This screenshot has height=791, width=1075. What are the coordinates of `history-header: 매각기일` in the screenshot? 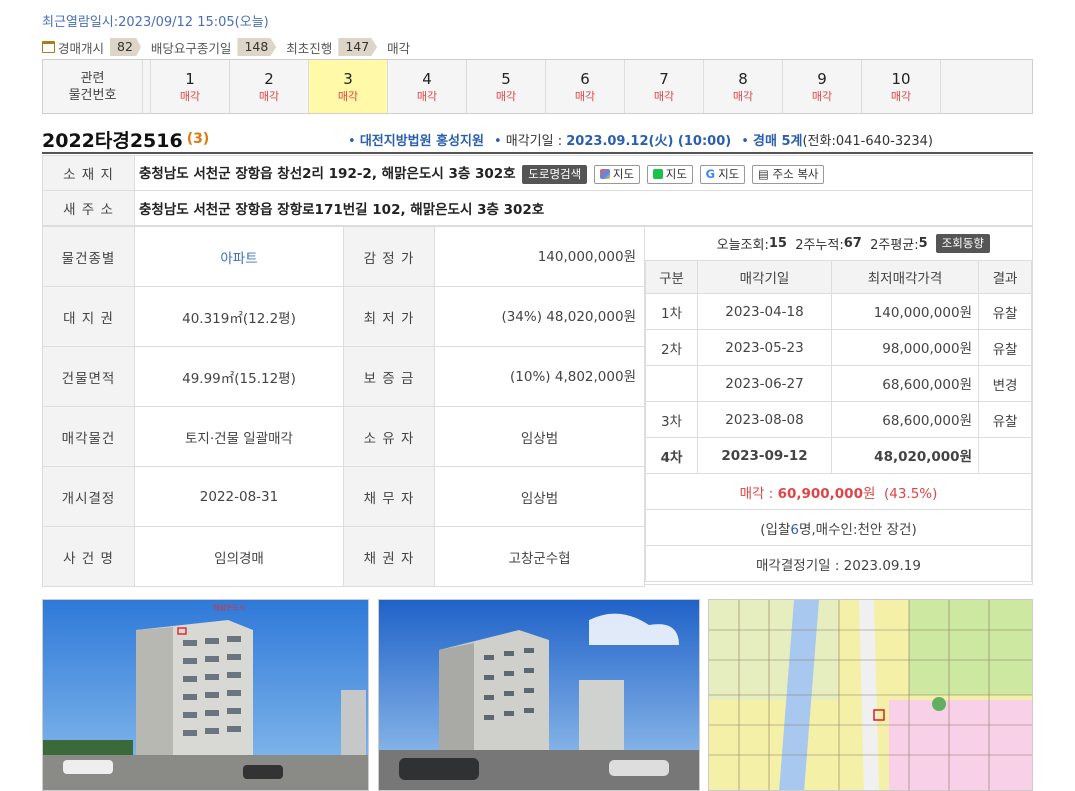 It's located at (764, 277).